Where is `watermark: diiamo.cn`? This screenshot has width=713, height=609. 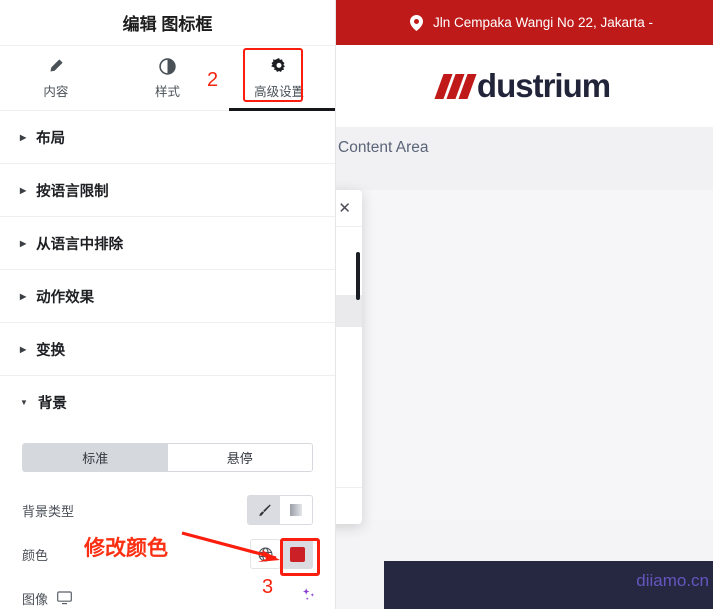 watermark: diiamo.cn is located at coordinates (672, 580).